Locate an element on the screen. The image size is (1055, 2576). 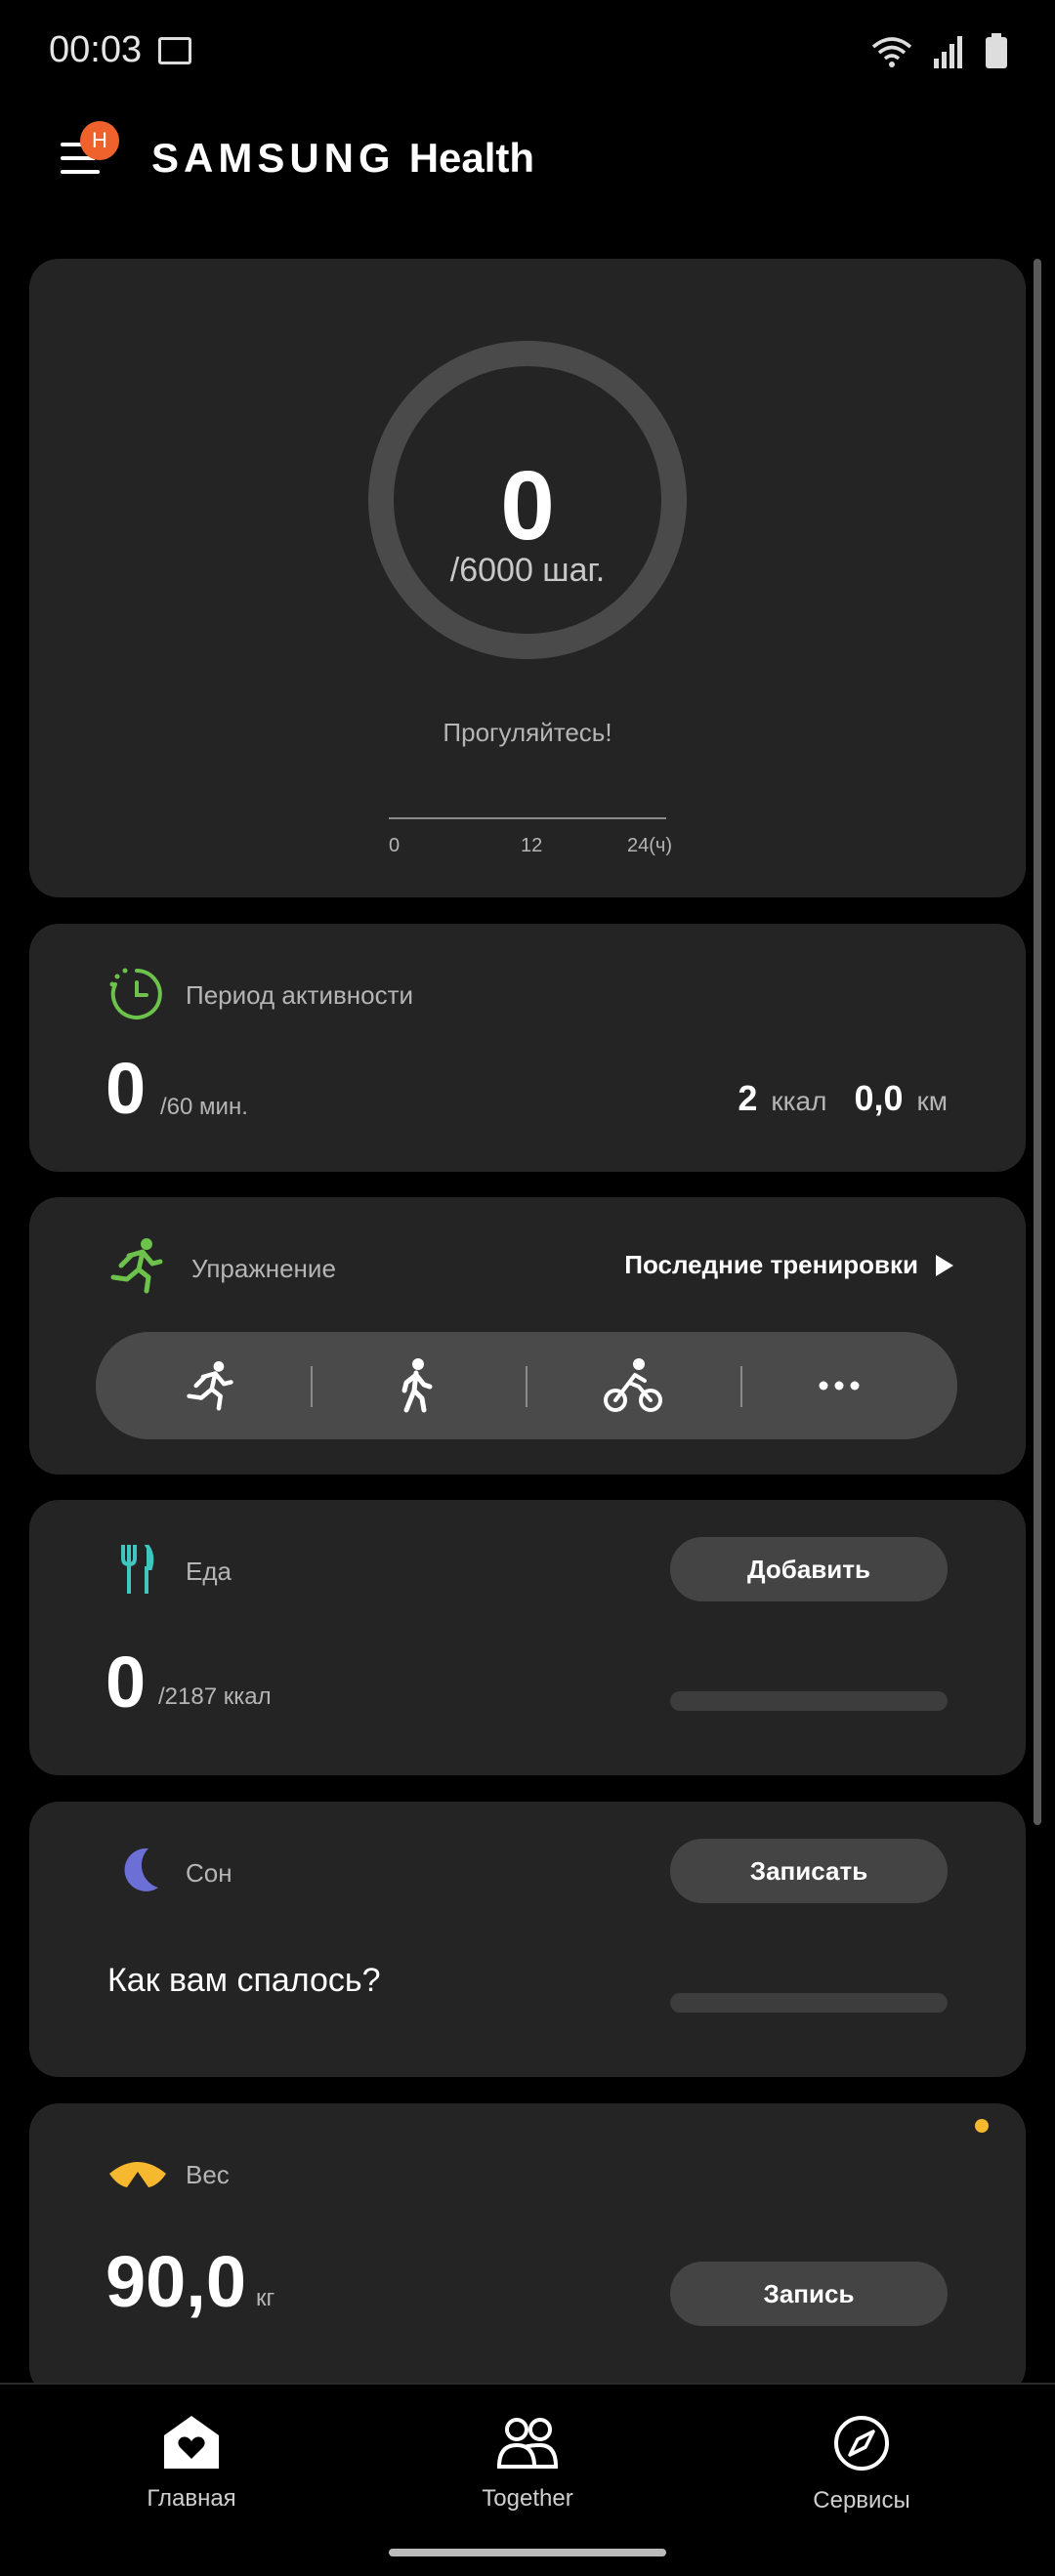
profile-badge: H is located at coordinates (99, 140).